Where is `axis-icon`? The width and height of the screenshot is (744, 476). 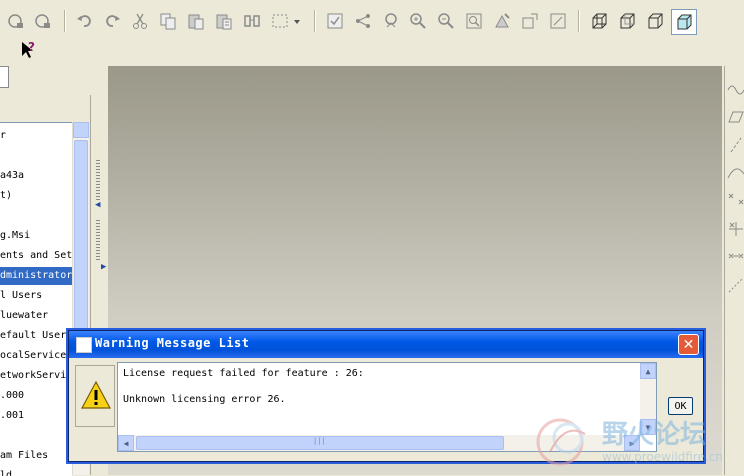 axis-icon is located at coordinates (735, 145).